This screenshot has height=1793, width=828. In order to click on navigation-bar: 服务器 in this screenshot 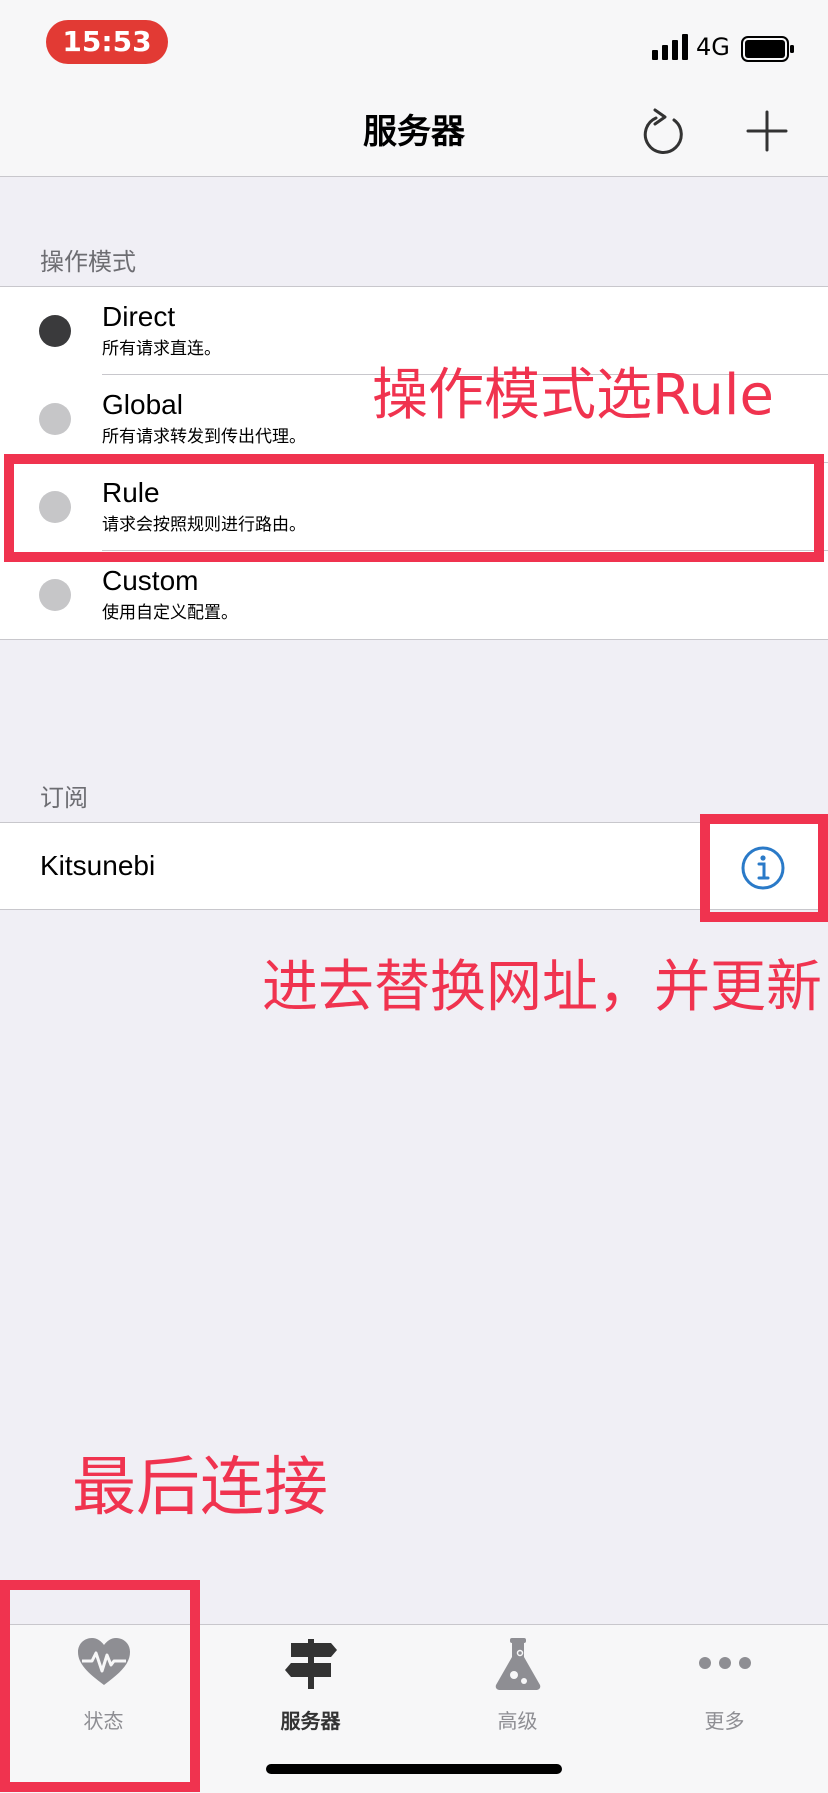, I will do `click(414, 132)`.